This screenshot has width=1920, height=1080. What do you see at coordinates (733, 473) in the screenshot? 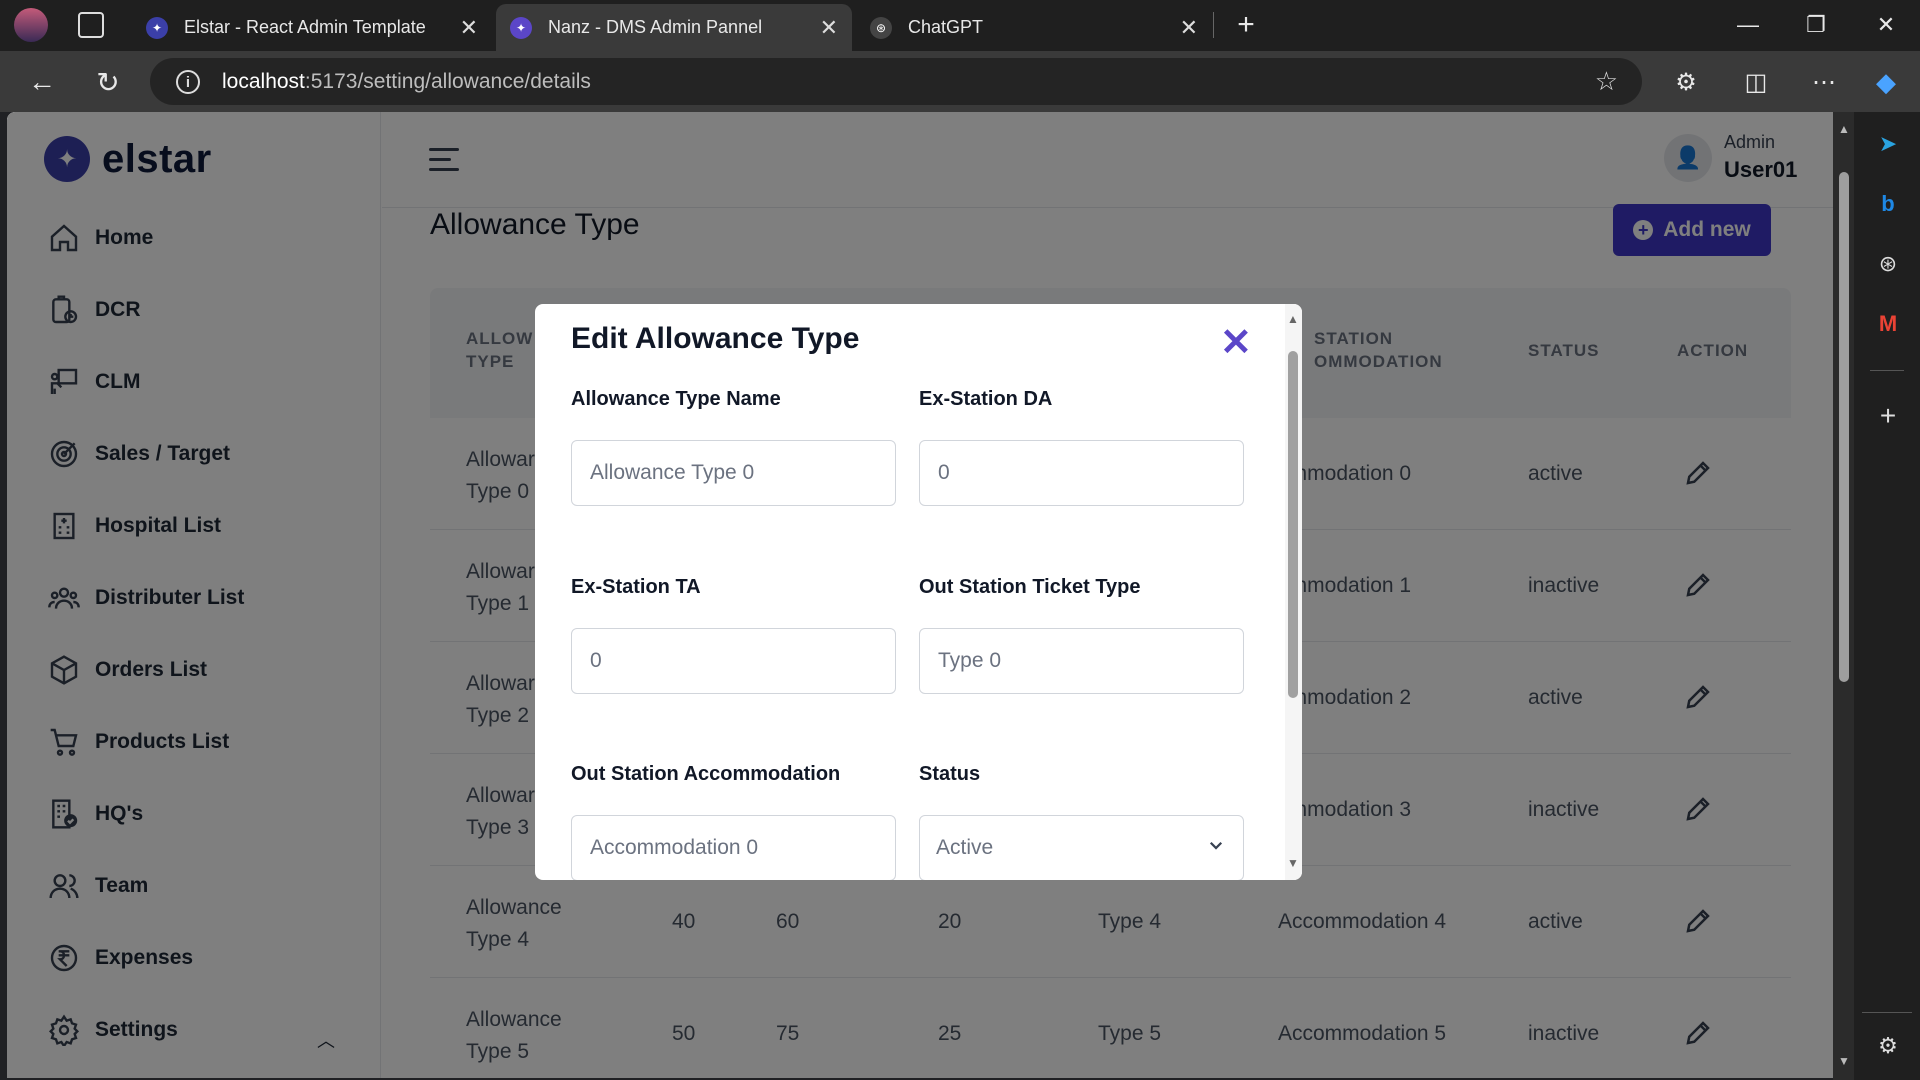
I see `allowance-type-name-field: Allowance Type 0` at bounding box center [733, 473].